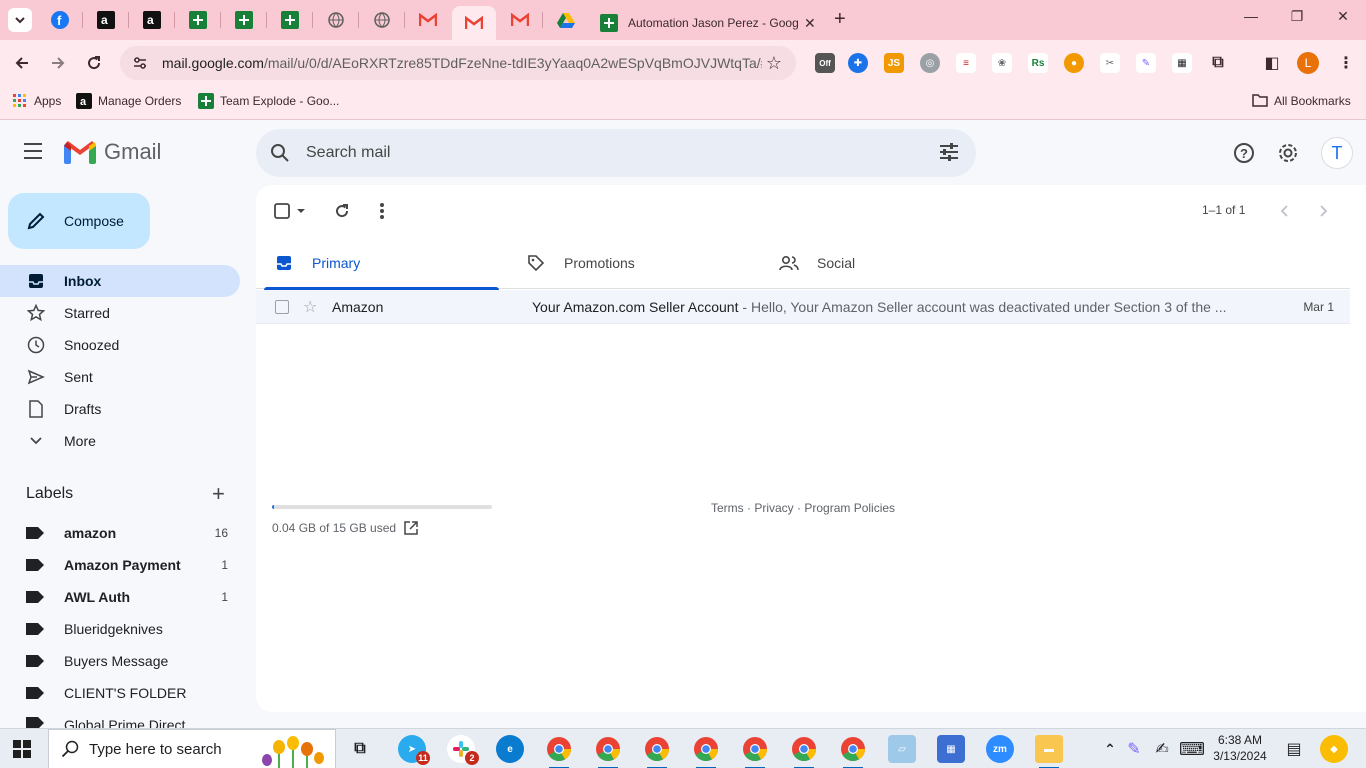 The height and width of the screenshot is (768, 1366). Describe the element at coordinates (755, 751) in the screenshot. I see `chrome-profile-5-icon` at that location.